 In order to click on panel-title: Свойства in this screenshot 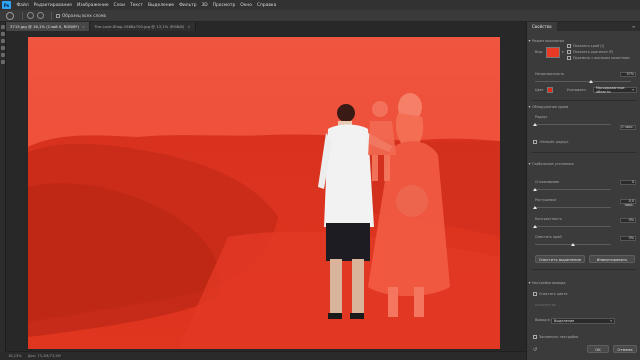, I will do `click(542, 26)`.